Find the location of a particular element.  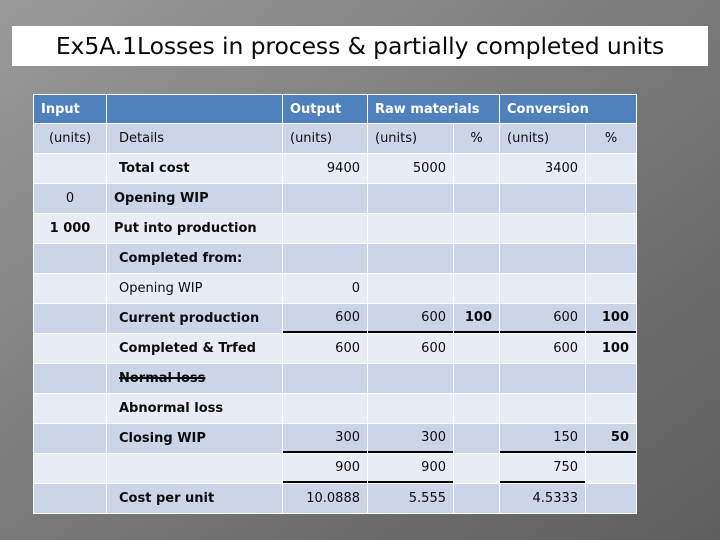

column-header-conversion: Conversion is located at coordinates (568, 109).